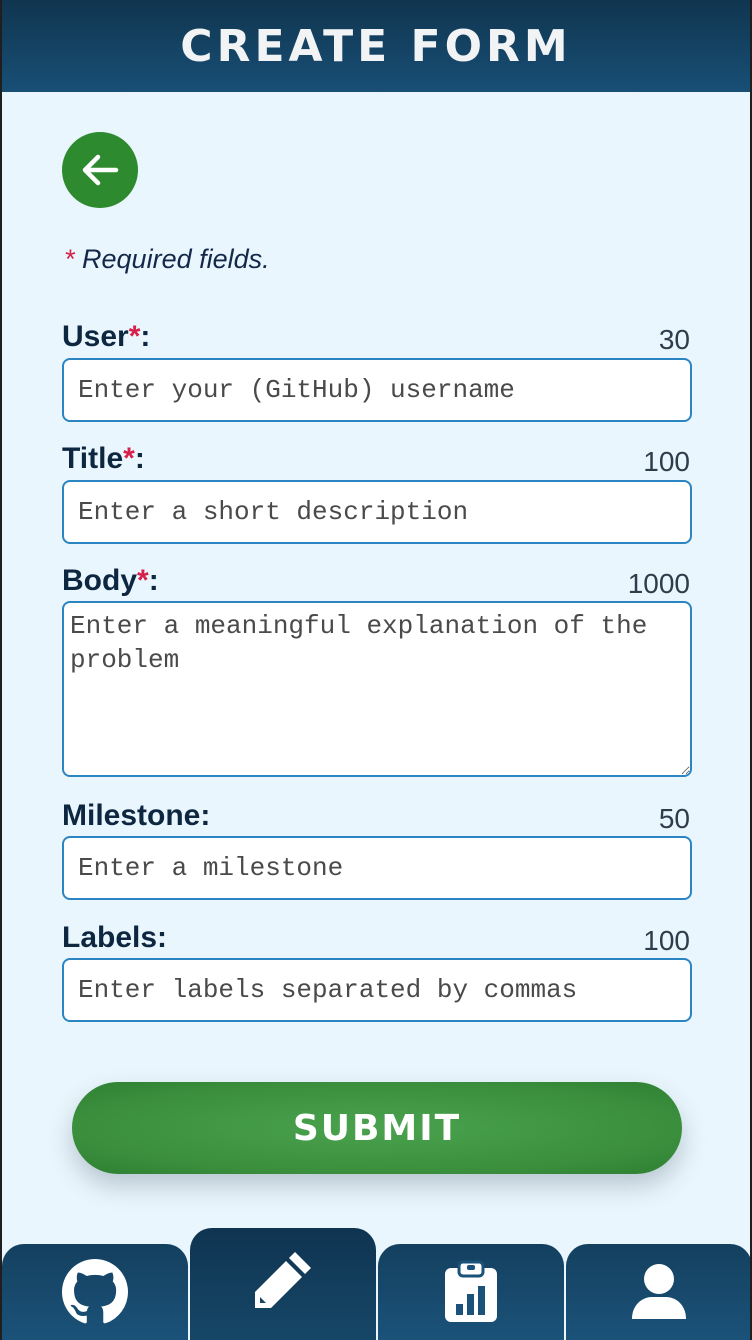 This screenshot has height=1340, width=752. I want to click on milestone-input, so click(377, 868).